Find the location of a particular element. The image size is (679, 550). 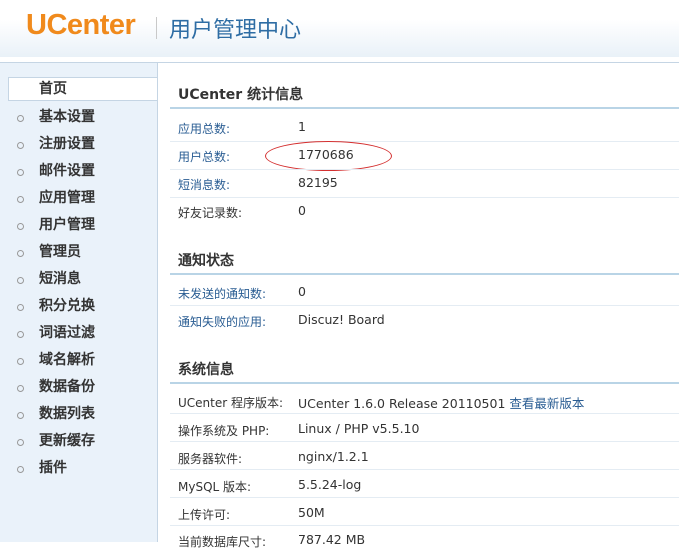

unsent-notify-value: 0 is located at coordinates (302, 291).